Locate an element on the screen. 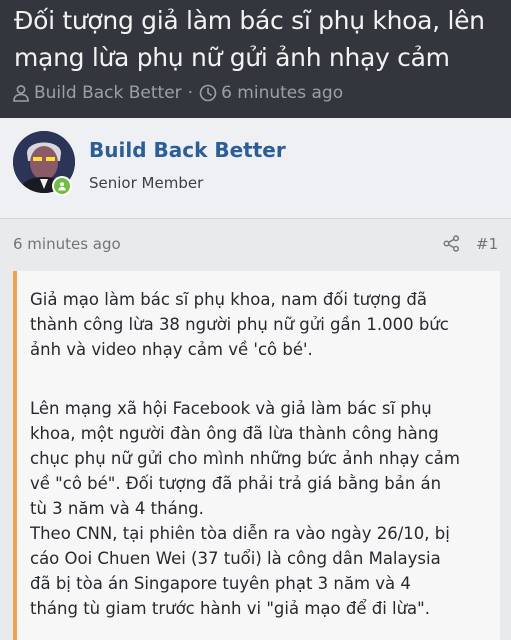 Image resolution: width=511 pixels, height=640 pixels. post-username-link: Build Back Better is located at coordinates (187, 150).